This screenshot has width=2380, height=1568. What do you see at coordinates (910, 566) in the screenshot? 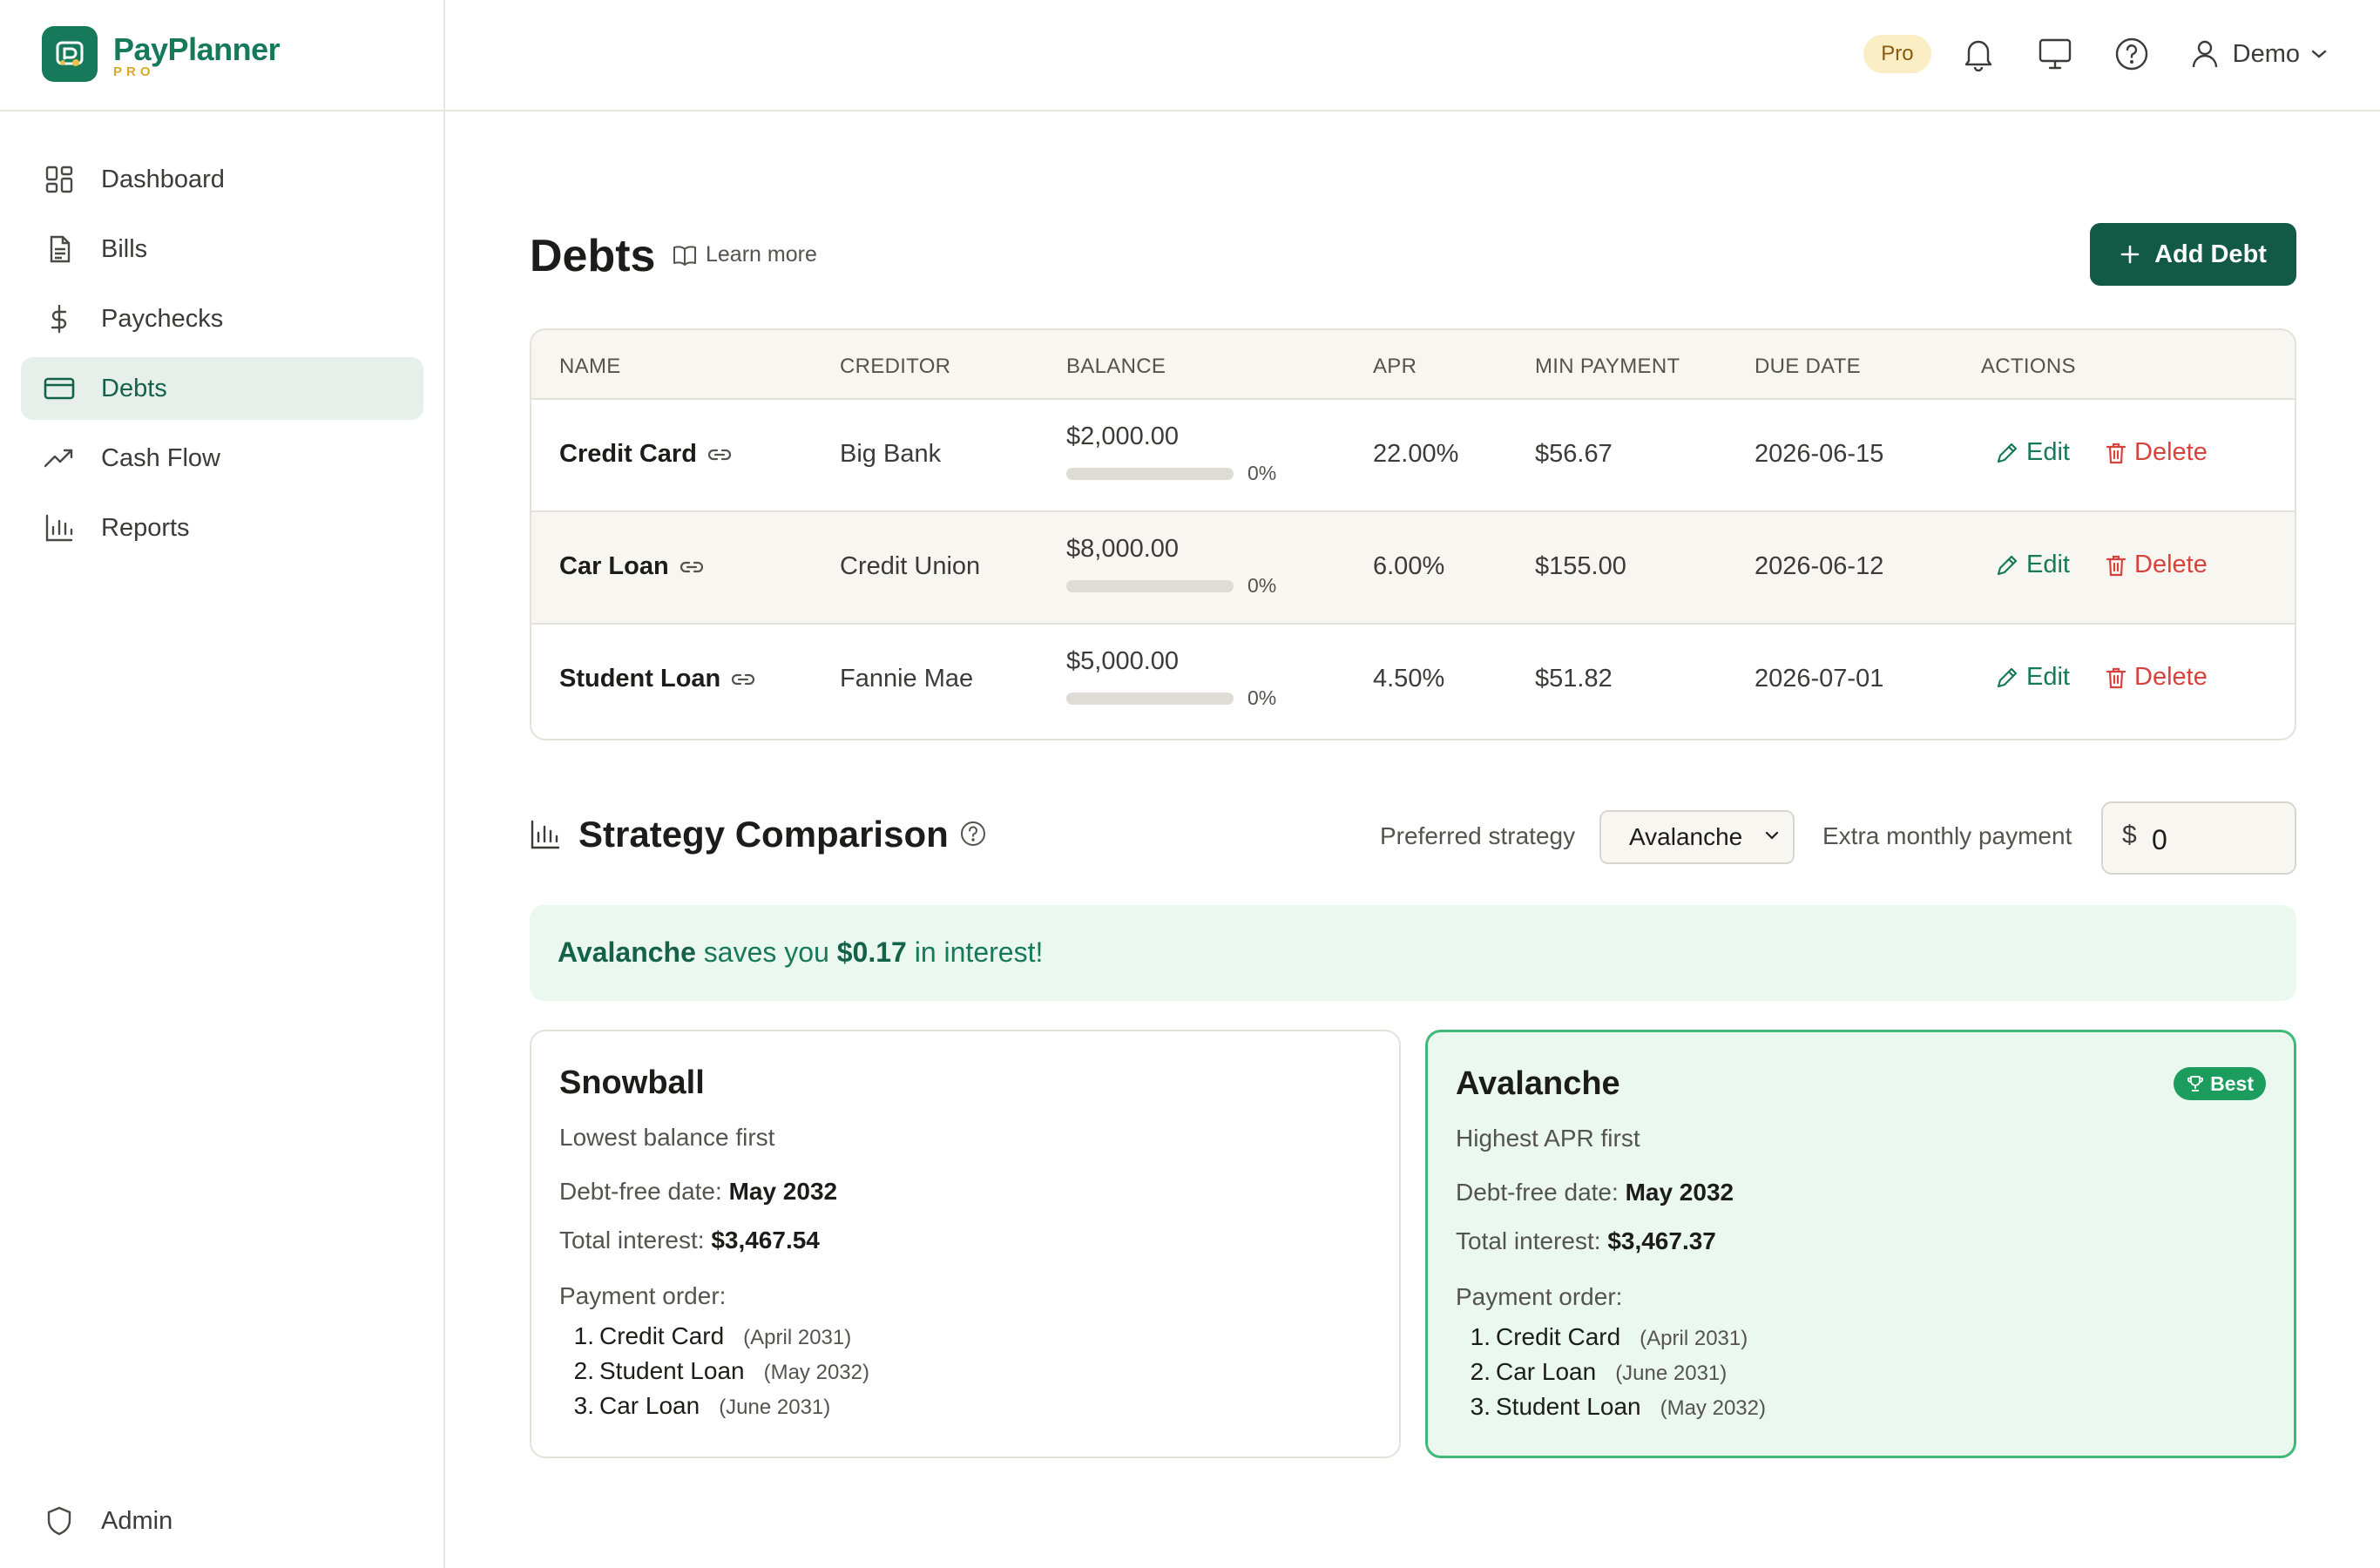
I see `creditor: Credit Union` at bounding box center [910, 566].